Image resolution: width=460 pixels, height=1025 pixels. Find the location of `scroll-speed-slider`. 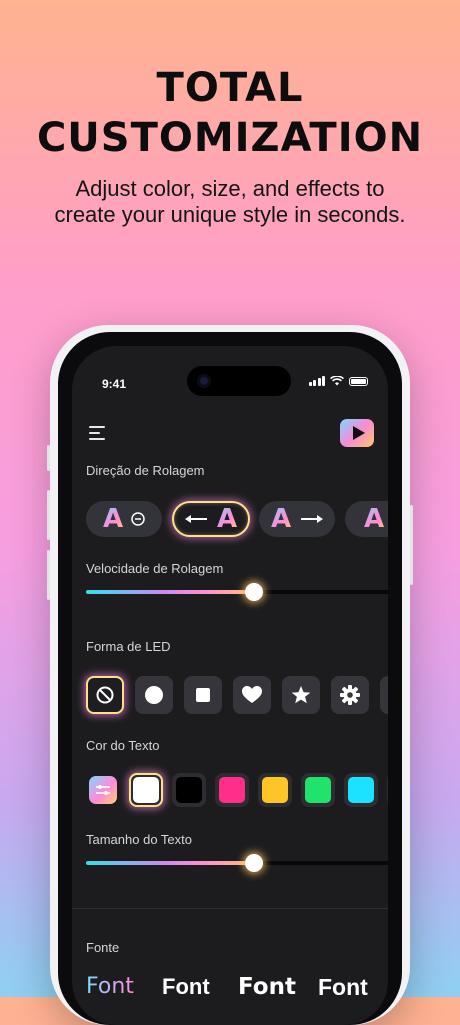

scroll-speed-slider is located at coordinates (237, 592).